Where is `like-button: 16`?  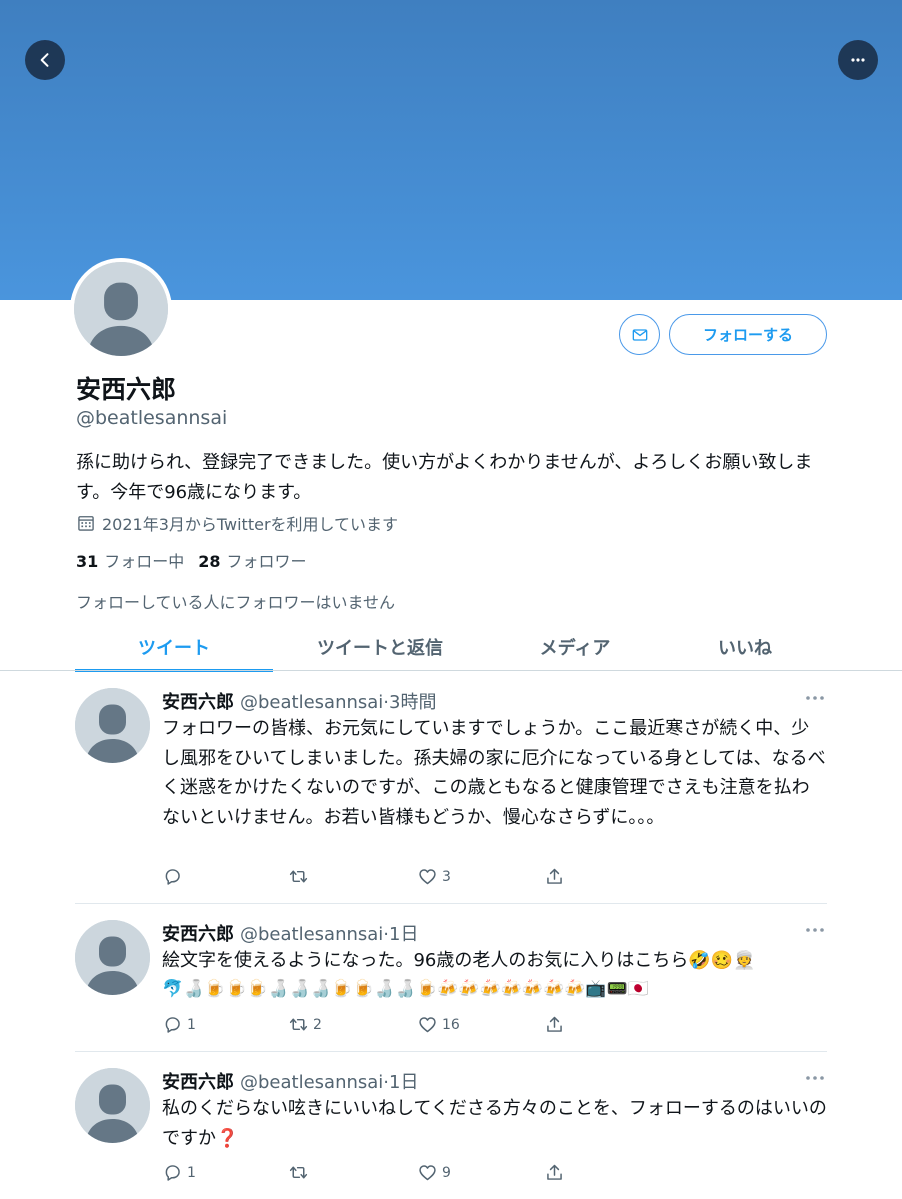
like-button: 16 is located at coordinates (438, 1024).